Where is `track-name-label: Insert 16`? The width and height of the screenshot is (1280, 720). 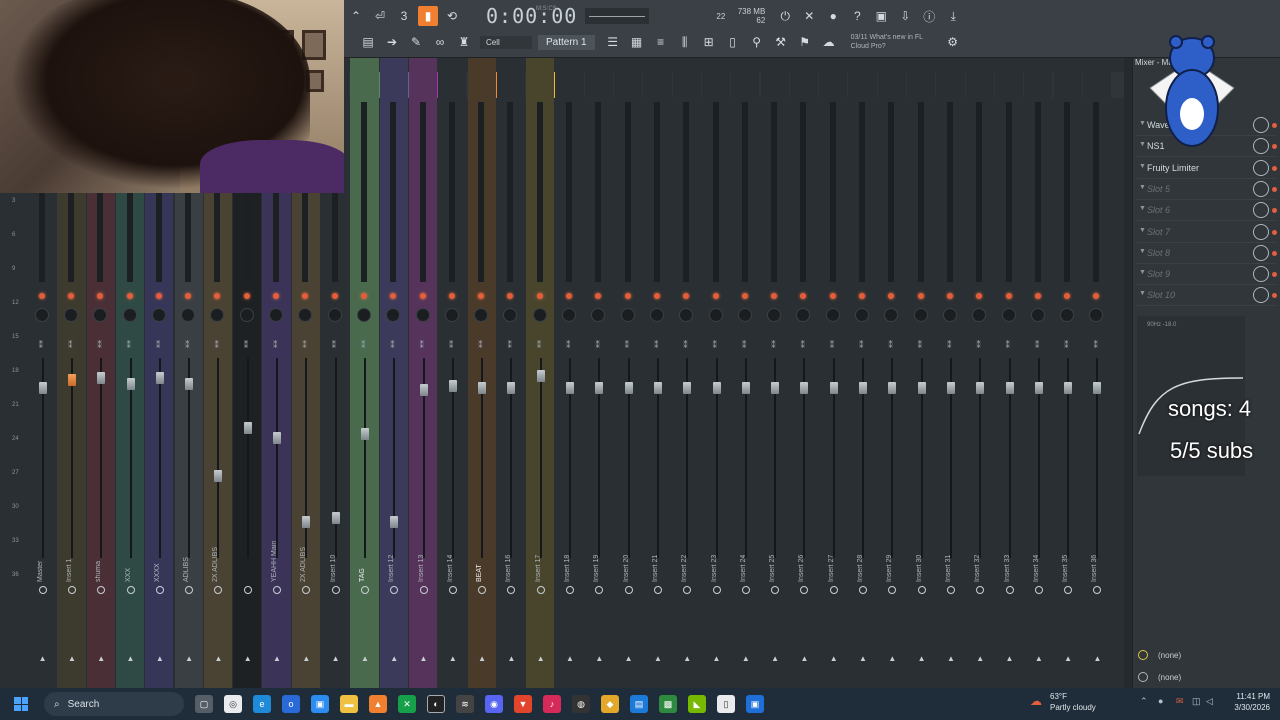 track-name-label: Insert 16 is located at coordinates (511, 552).